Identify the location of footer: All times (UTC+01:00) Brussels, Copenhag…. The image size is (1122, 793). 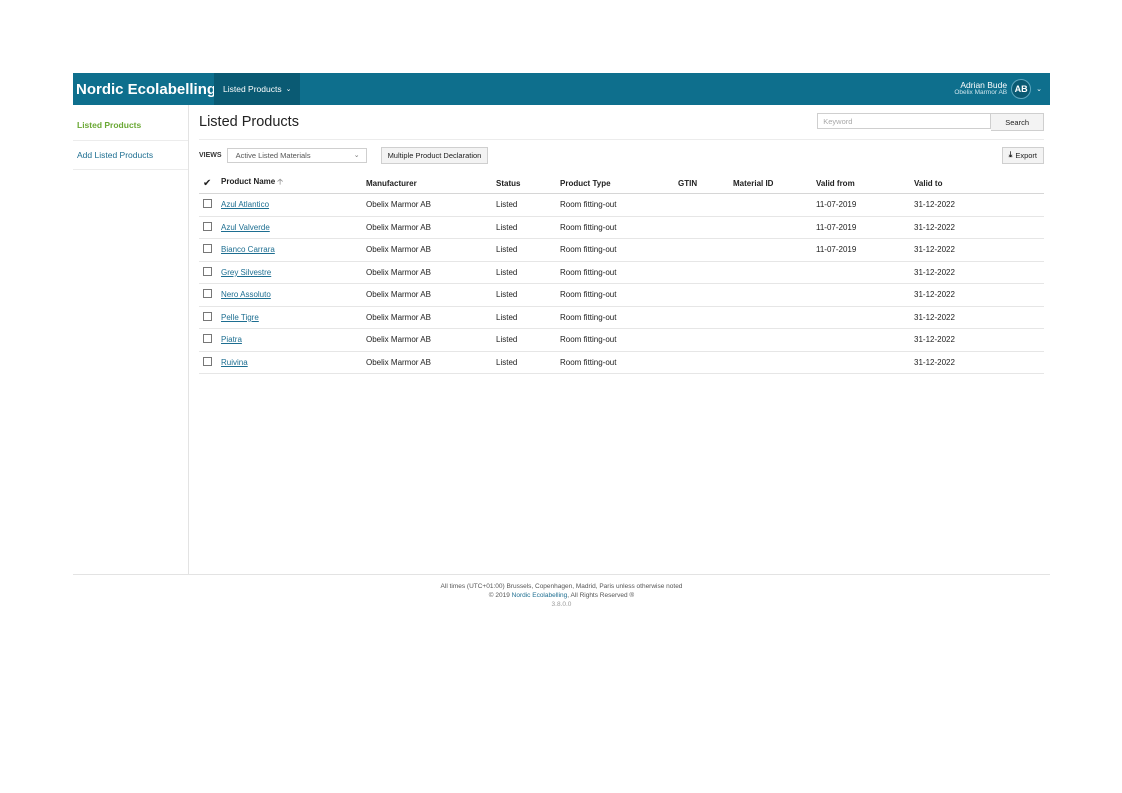
(561, 596).